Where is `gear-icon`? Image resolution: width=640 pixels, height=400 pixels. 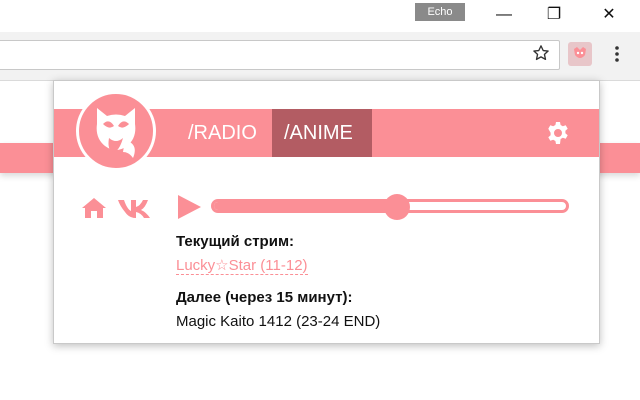
gear-icon is located at coordinates (558, 133).